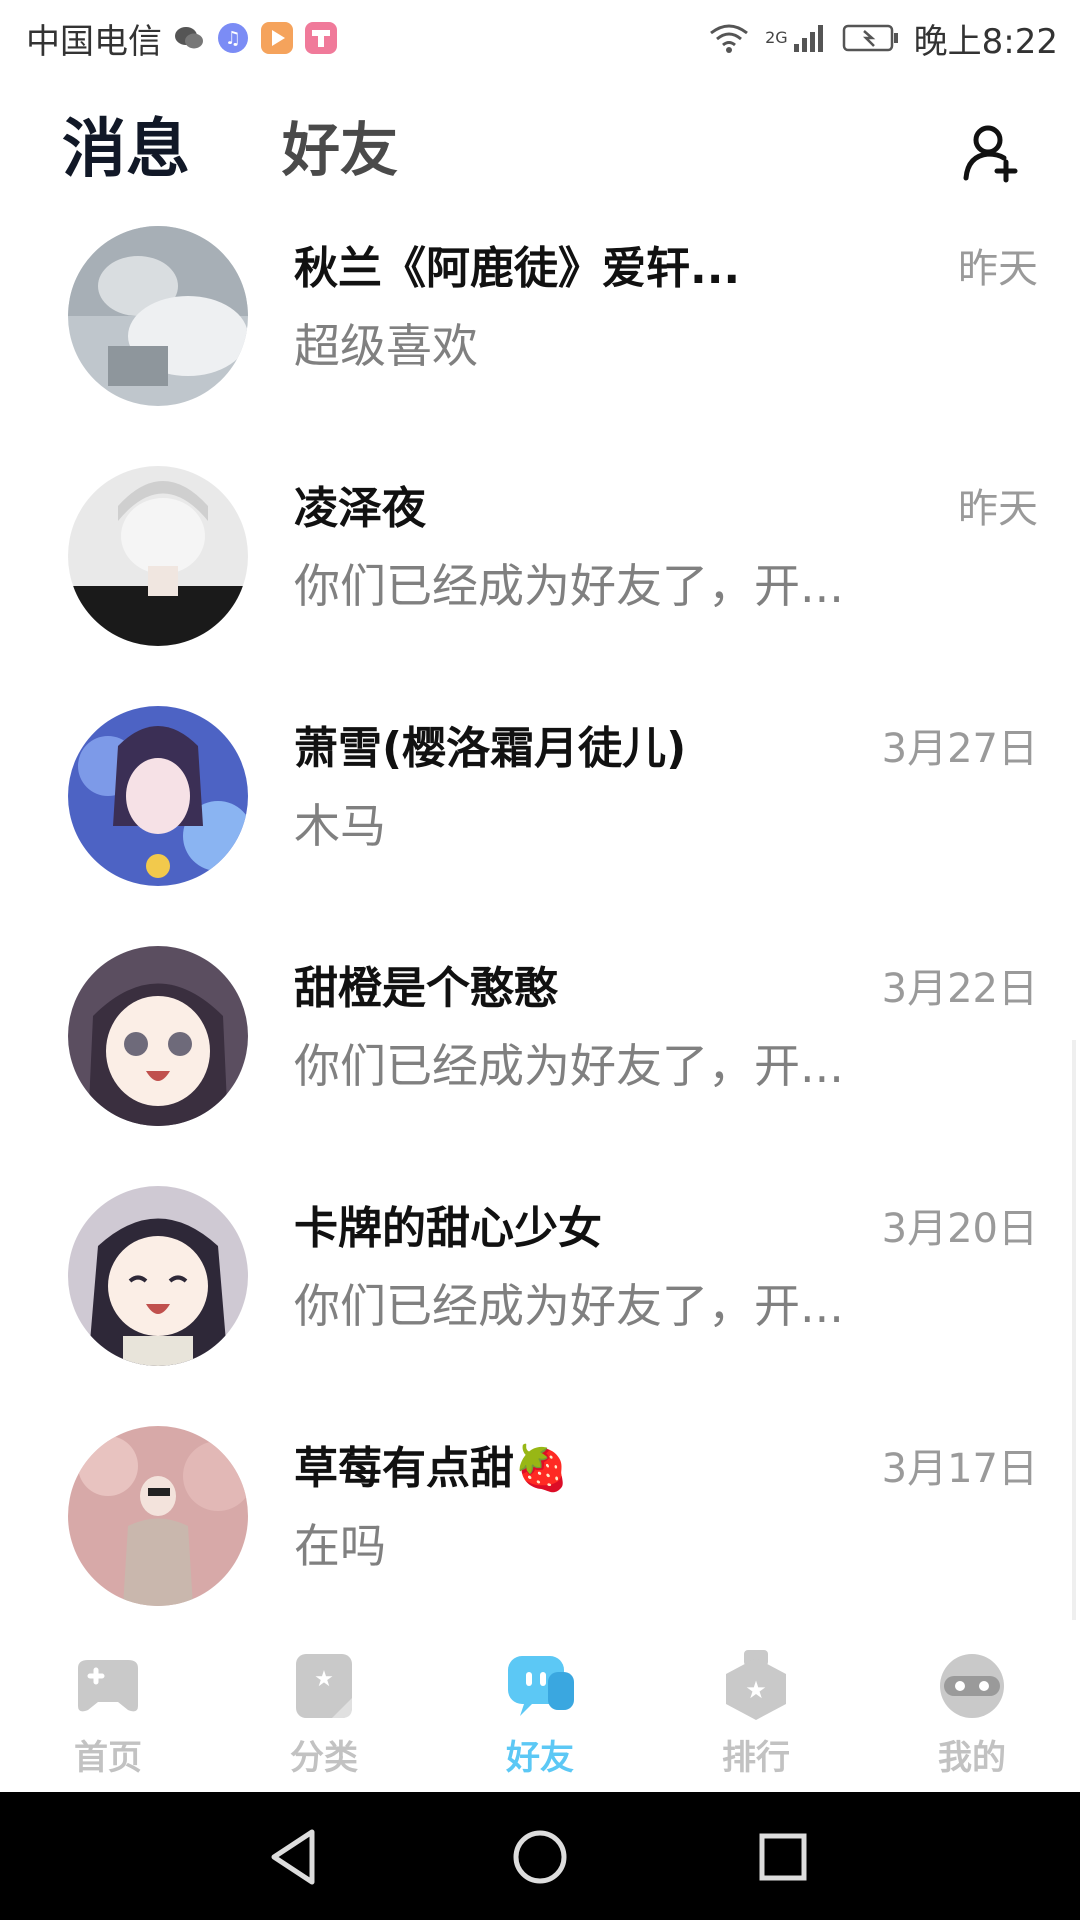 The width and height of the screenshot is (1080, 1920). What do you see at coordinates (340, 150) in the screenshot?
I see `tab-friends: 好友` at bounding box center [340, 150].